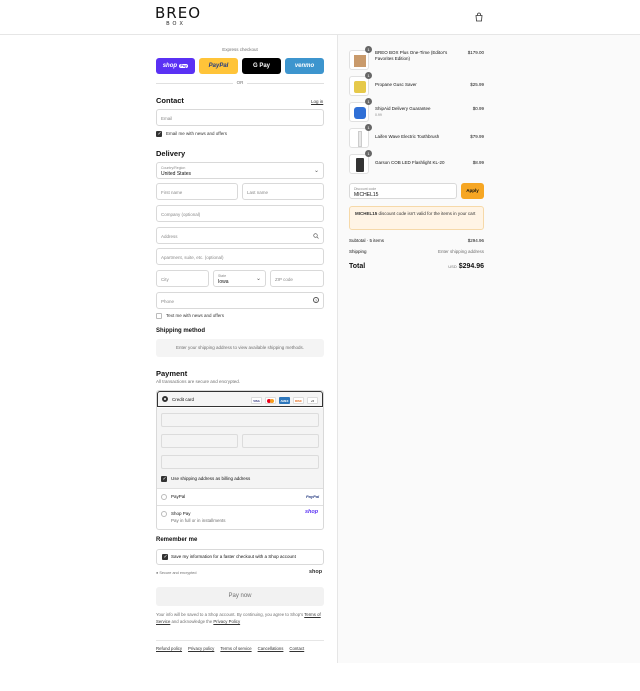  Describe the element at coordinates (226, 621) in the screenshot. I see `privacy-link: Privacy Policy` at that location.